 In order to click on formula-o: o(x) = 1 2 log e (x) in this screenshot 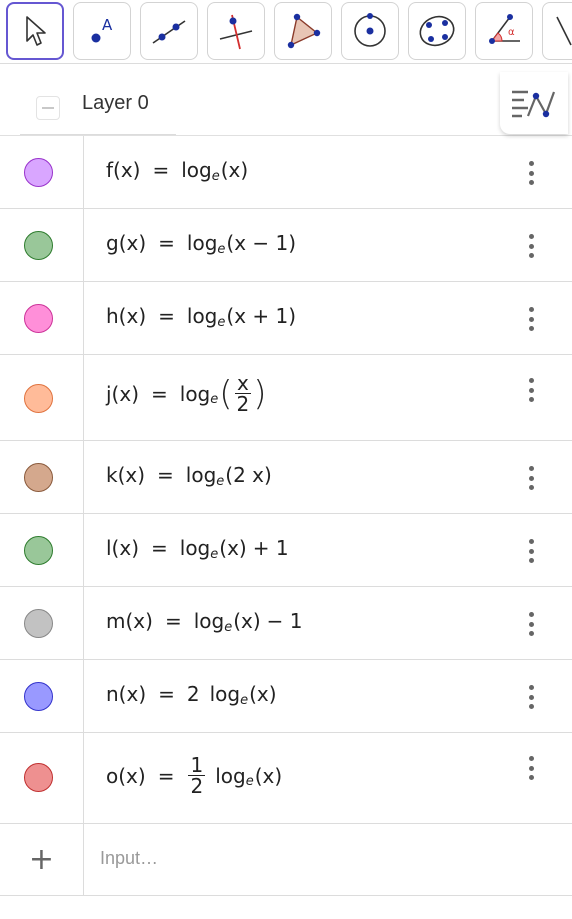, I will do `click(194, 775)`.